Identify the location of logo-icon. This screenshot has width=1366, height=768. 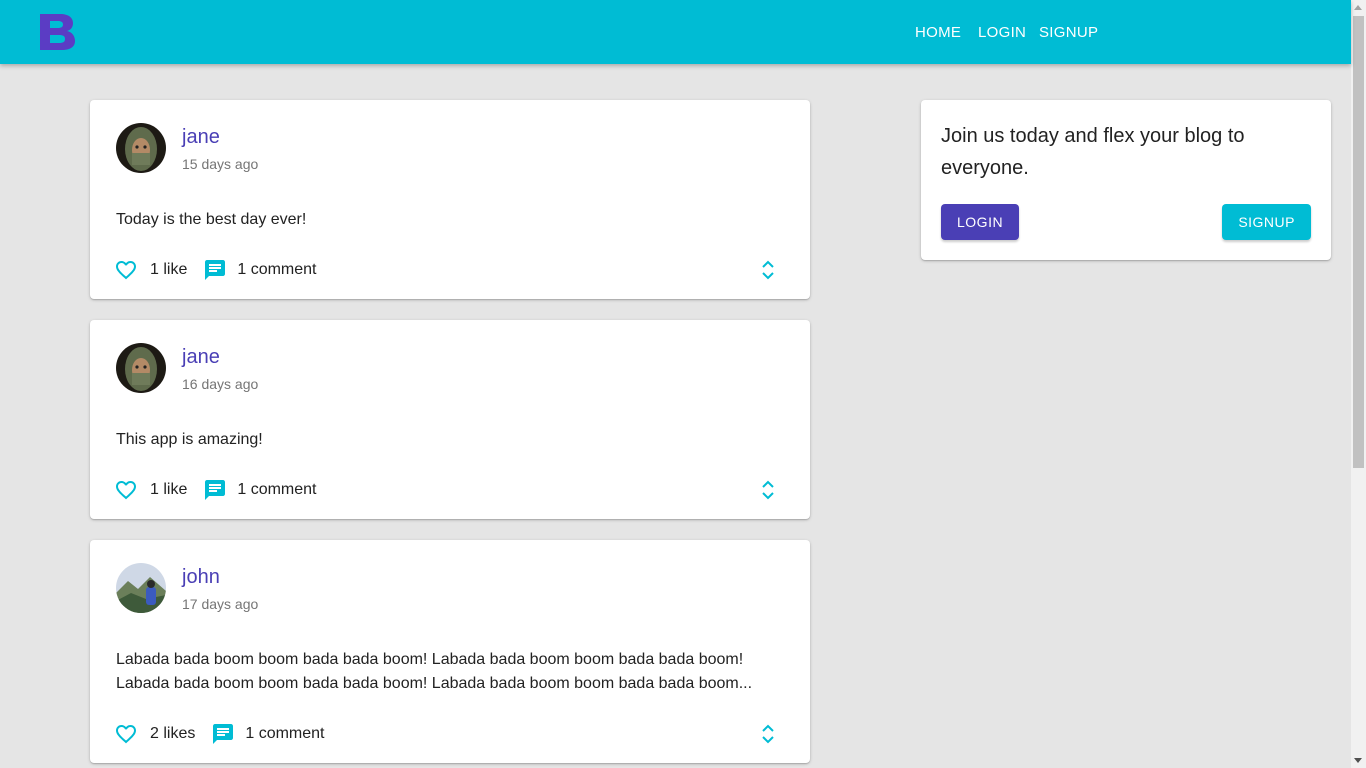
(57, 32).